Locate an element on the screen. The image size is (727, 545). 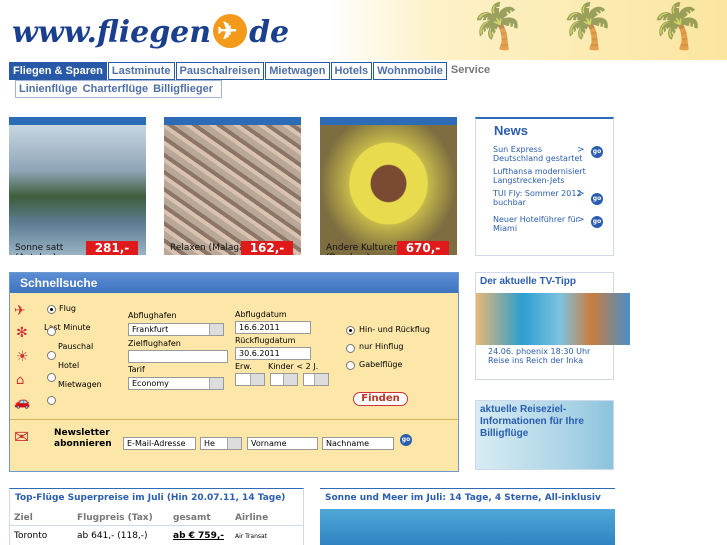
news-item: Lufthansa modernisiert Langstrecken-Jets is located at coordinates (540, 176).